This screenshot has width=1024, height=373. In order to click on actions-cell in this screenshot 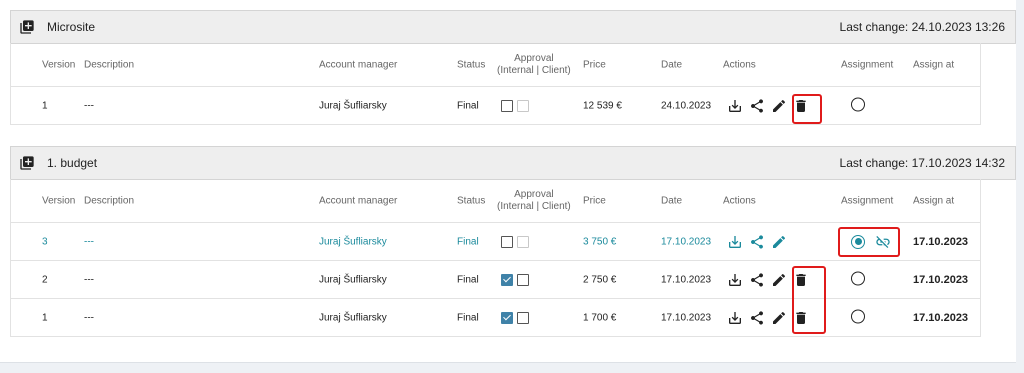, I will do `click(757, 242)`.